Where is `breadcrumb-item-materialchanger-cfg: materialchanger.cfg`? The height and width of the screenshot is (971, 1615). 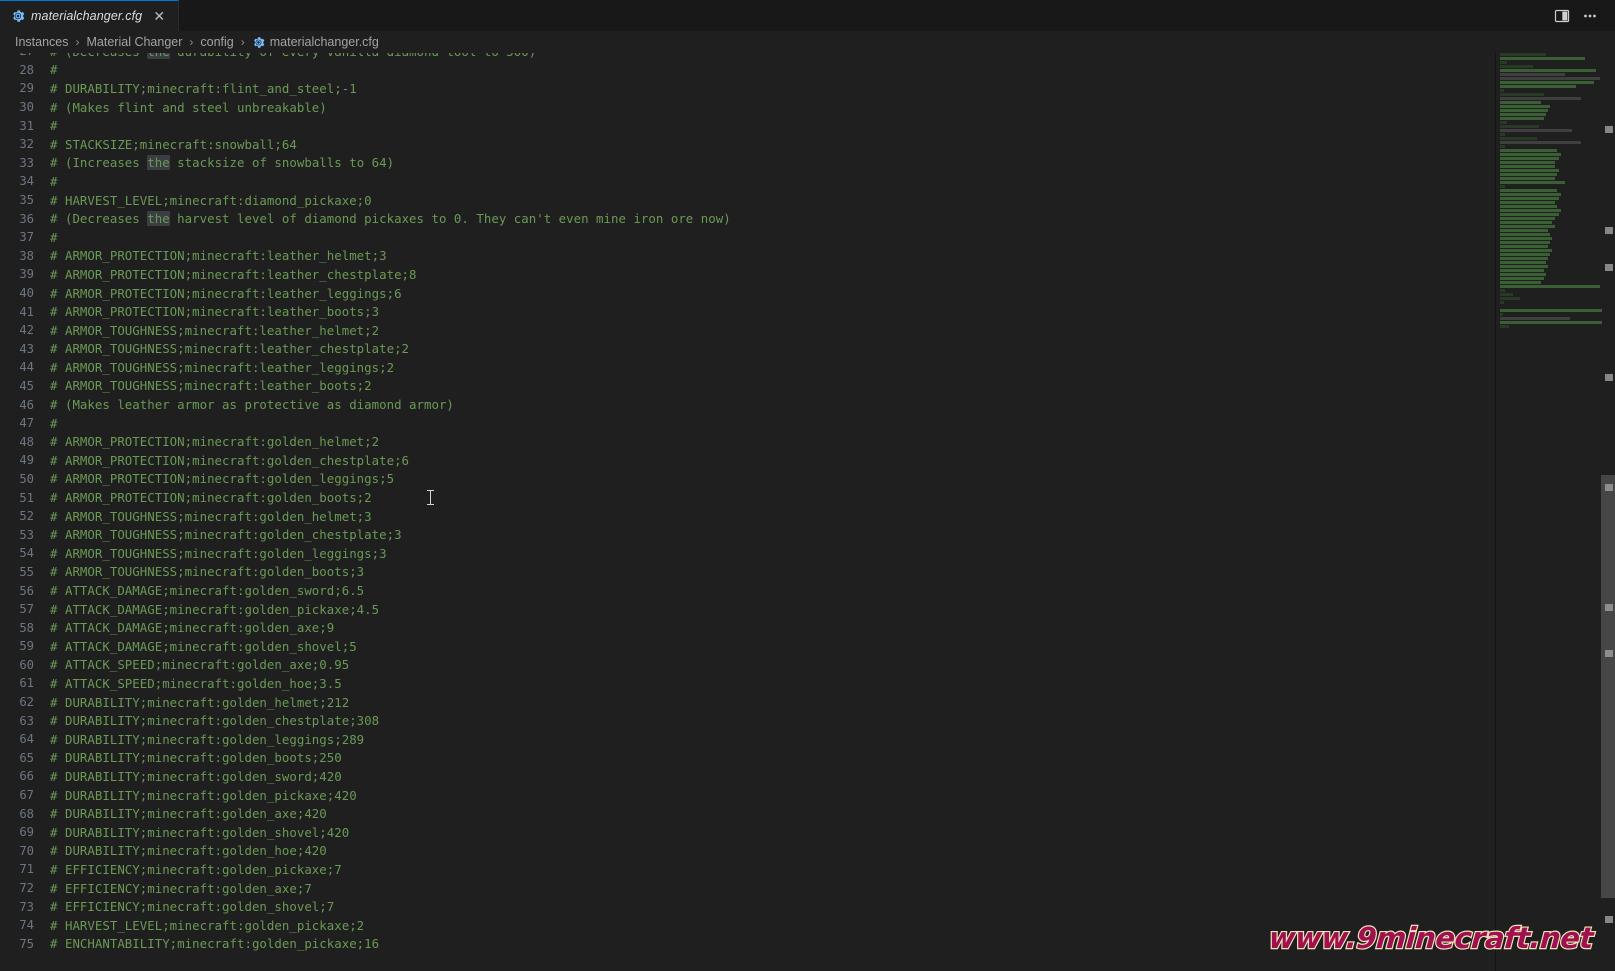
breadcrumb-item-materialchanger-cfg: materialchanger.cfg is located at coordinates (315, 42).